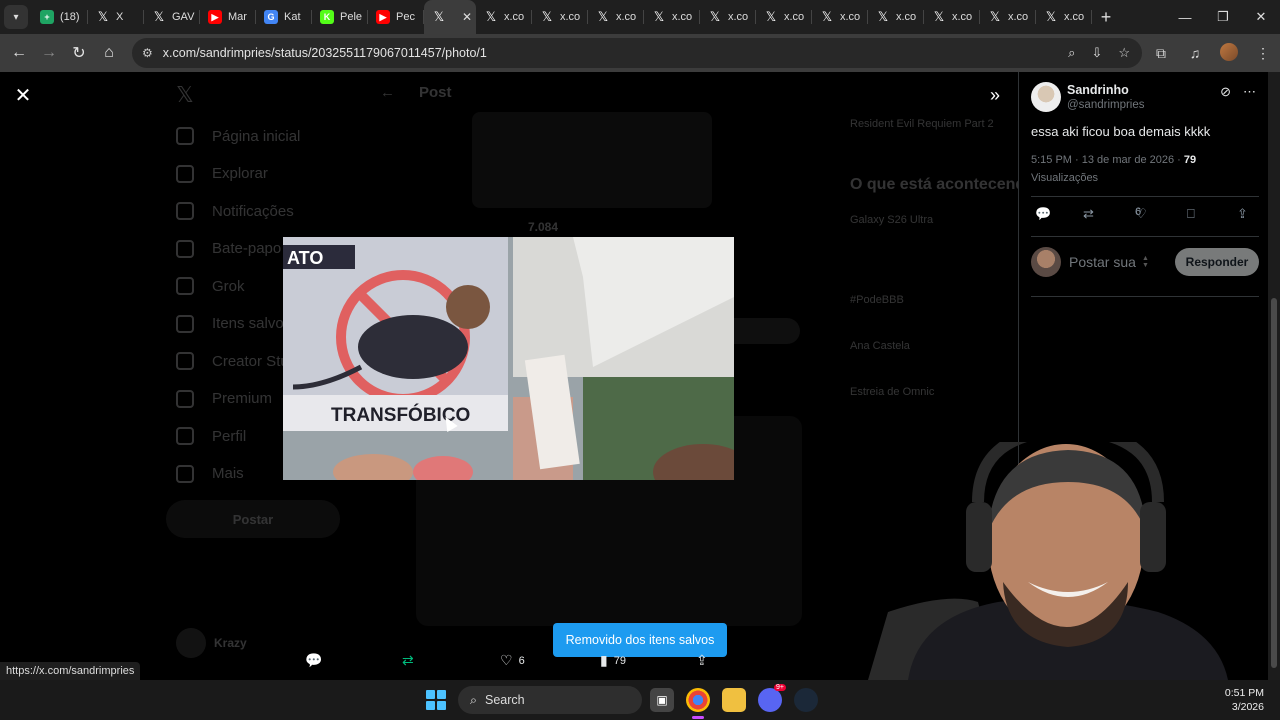  Describe the element at coordinates (228, 286) in the screenshot. I see `nav-label: Grok` at that location.